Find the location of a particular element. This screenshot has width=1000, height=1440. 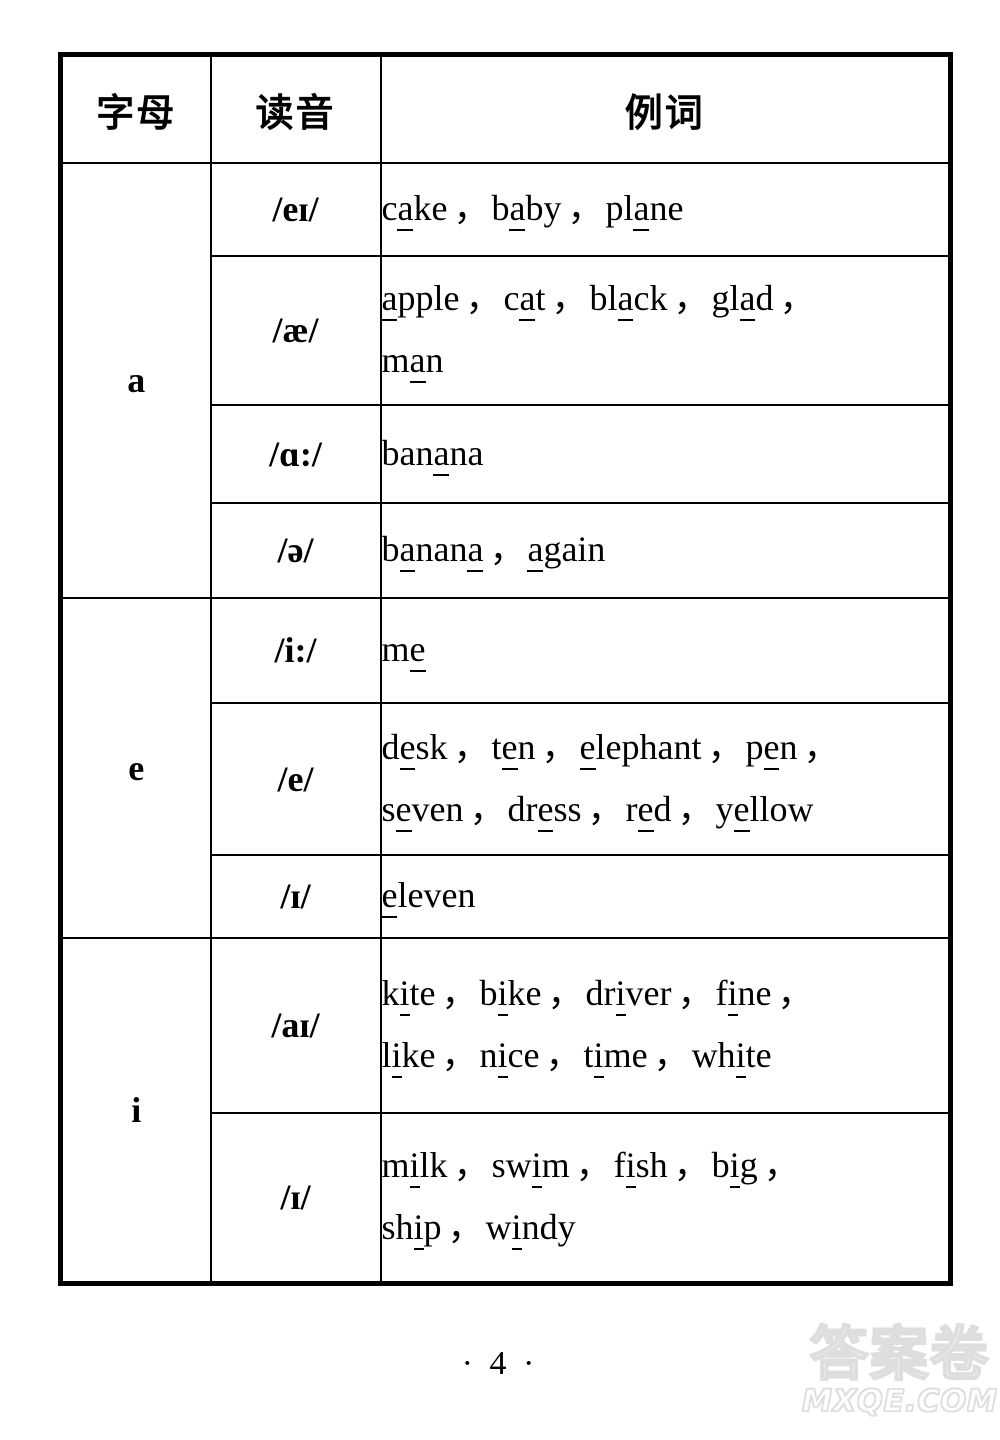

example-word: dress is located at coordinates (545, 810).